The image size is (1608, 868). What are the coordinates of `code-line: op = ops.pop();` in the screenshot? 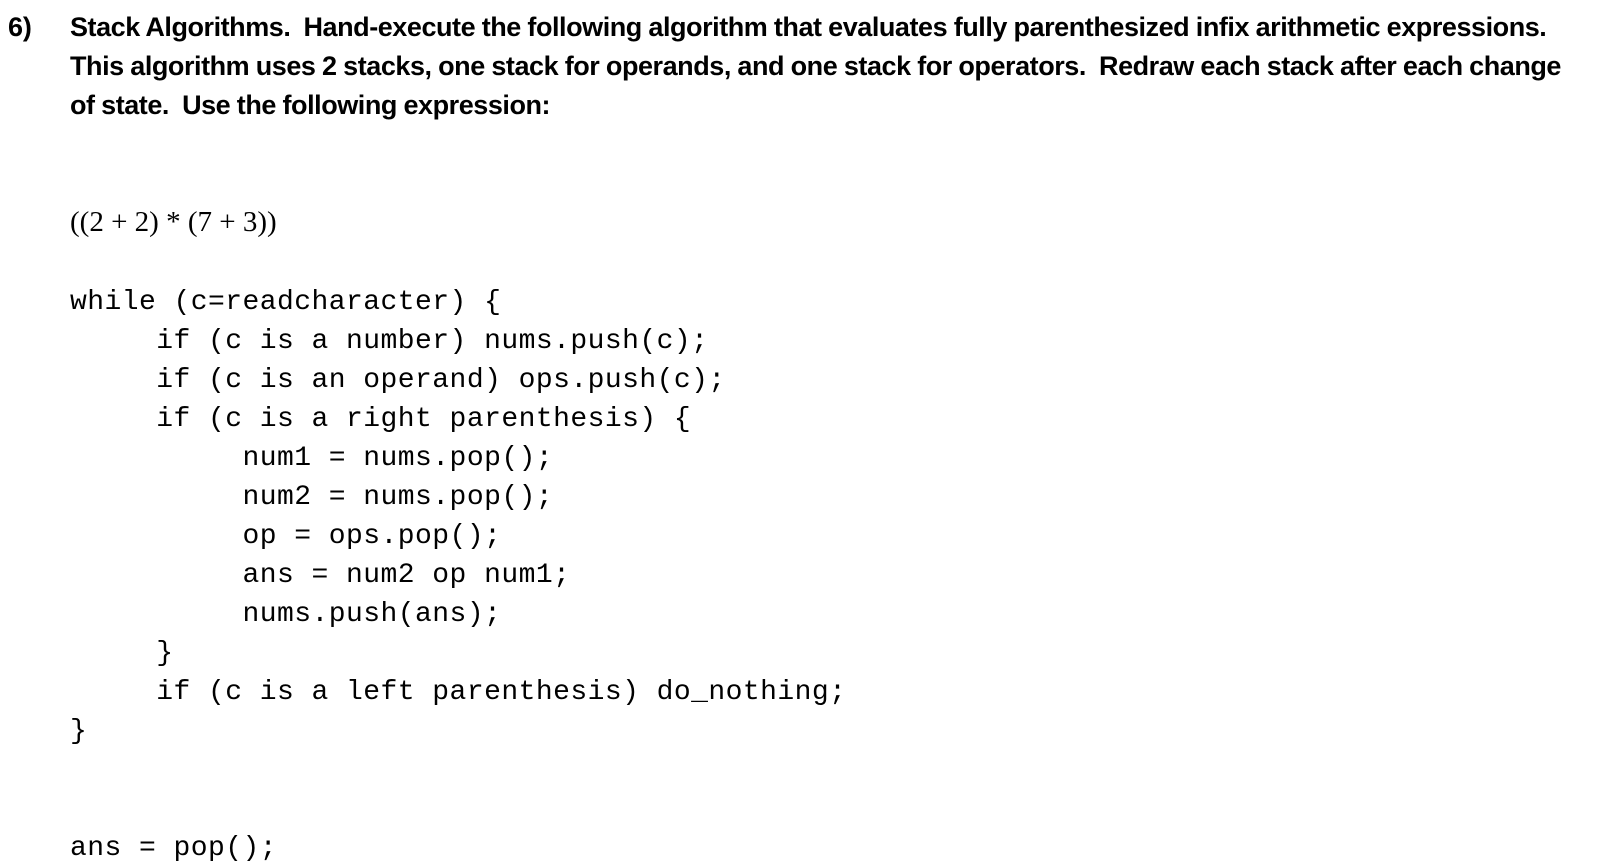 It's located at (286, 536).